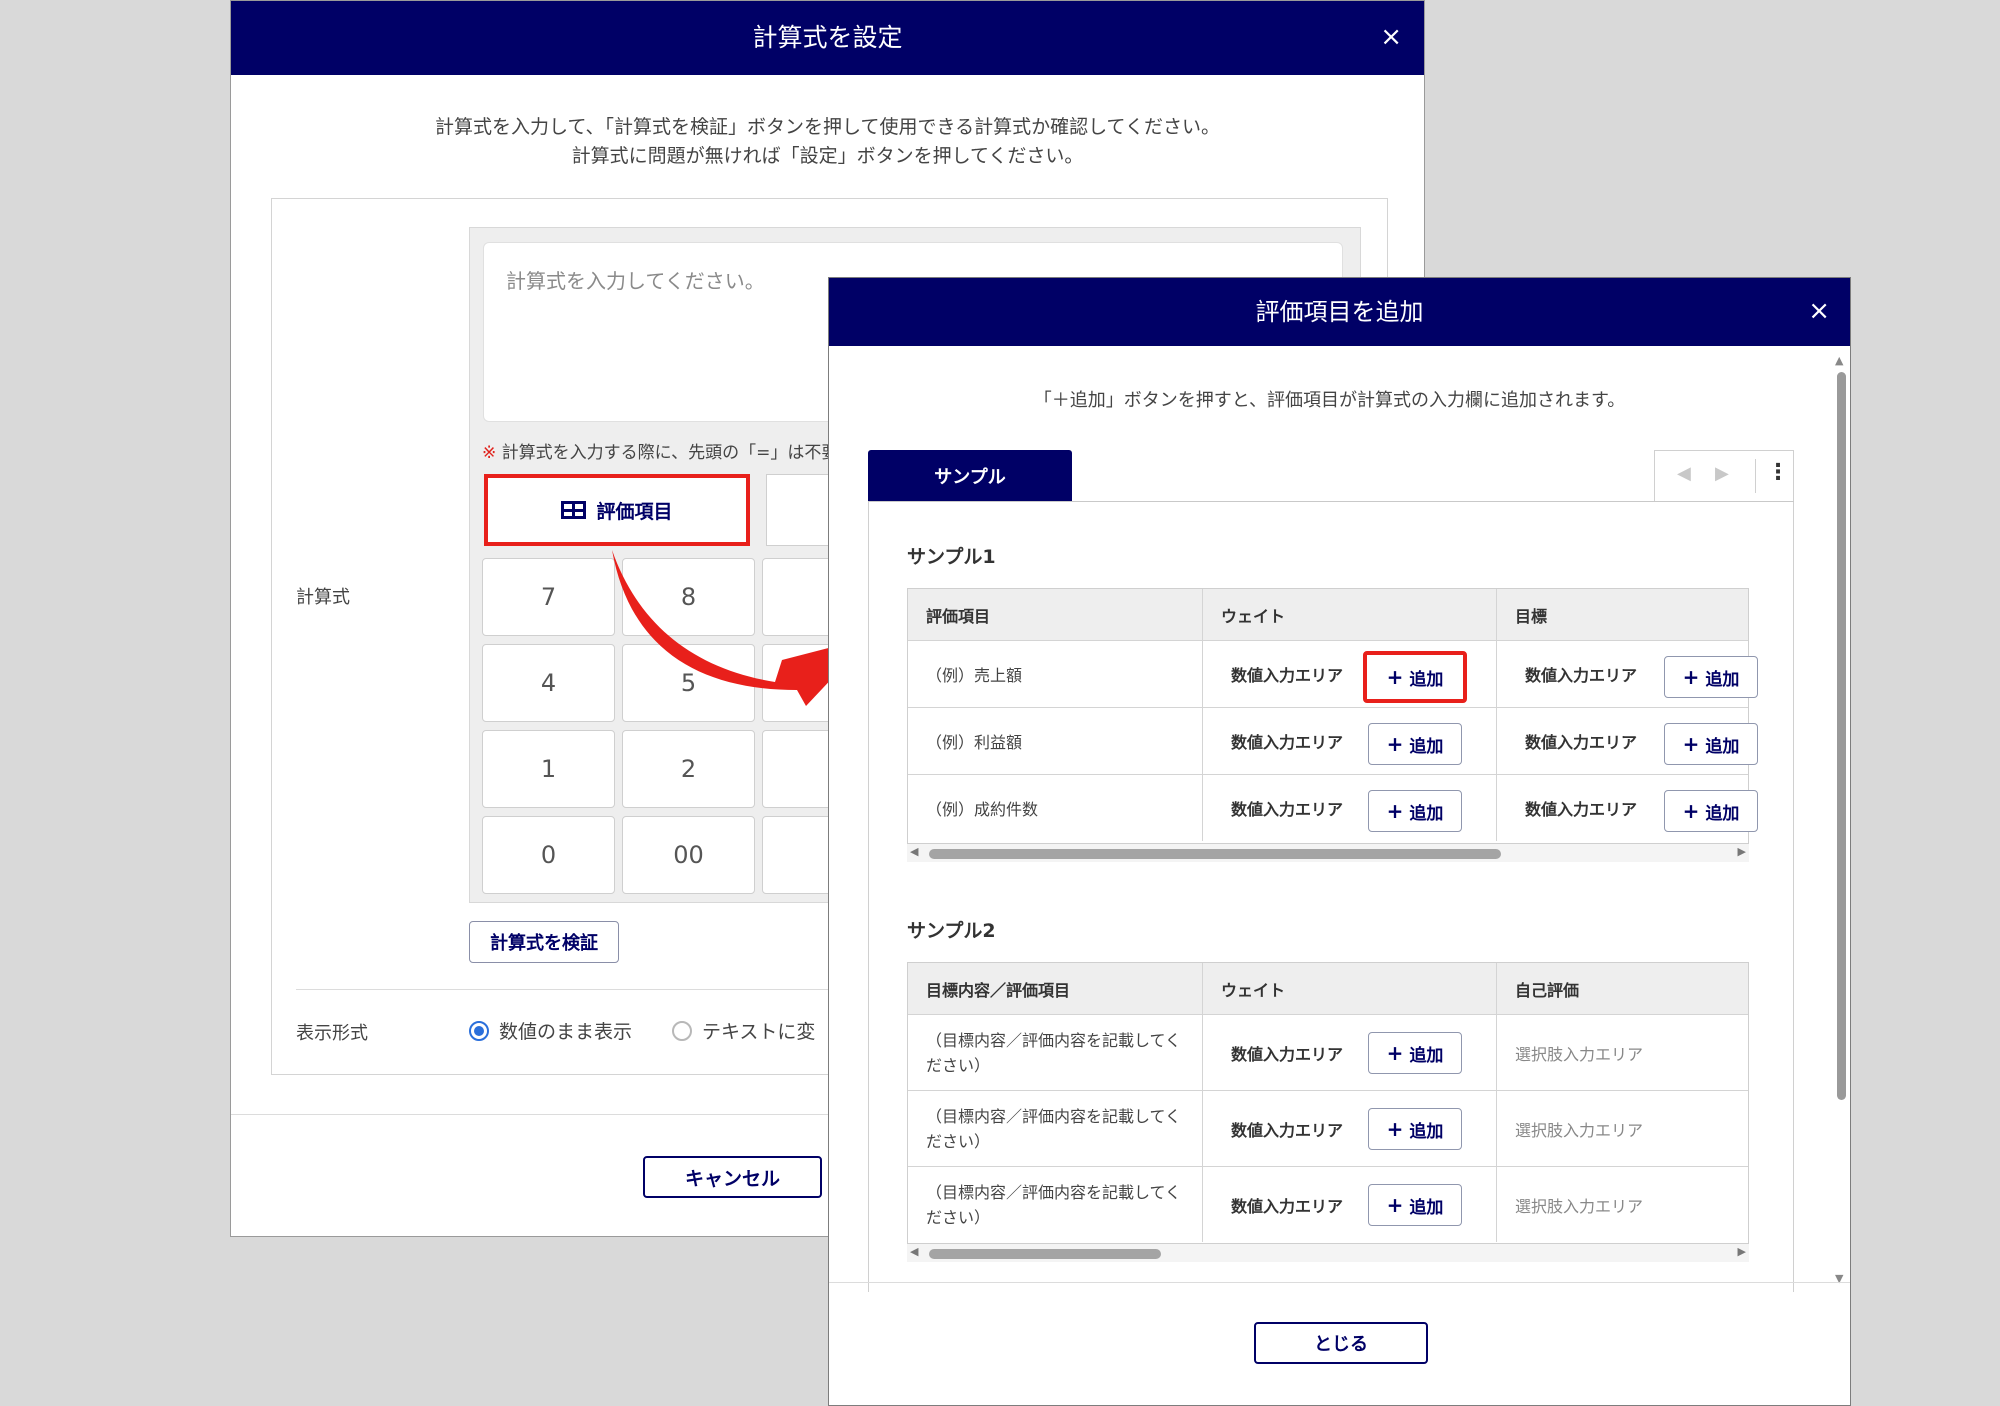 The height and width of the screenshot is (1406, 2000). Describe the element at coordinates (634, 511) in the screenshot. I see `eval-item-button-label: 評価項目` at that location.